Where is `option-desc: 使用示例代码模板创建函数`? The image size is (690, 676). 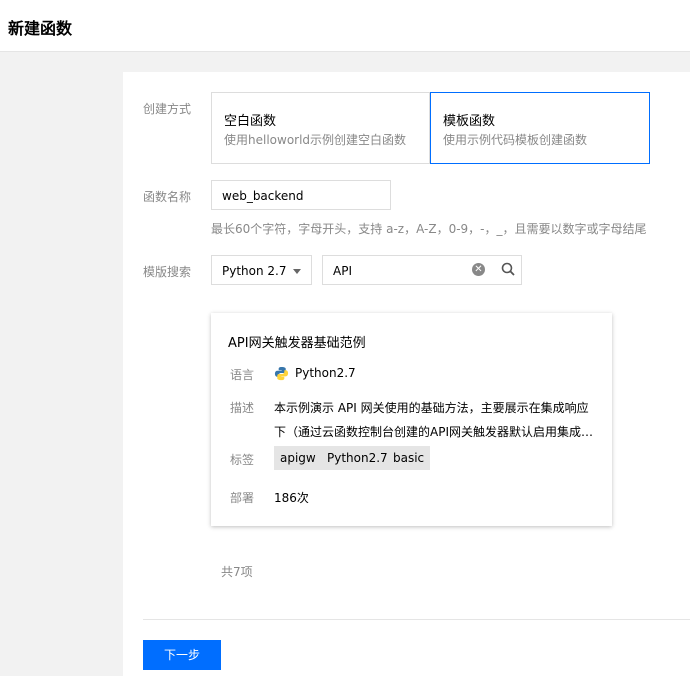 option-desc: 使用示例代码模板创建函数 is located at coordinates (515, 140).